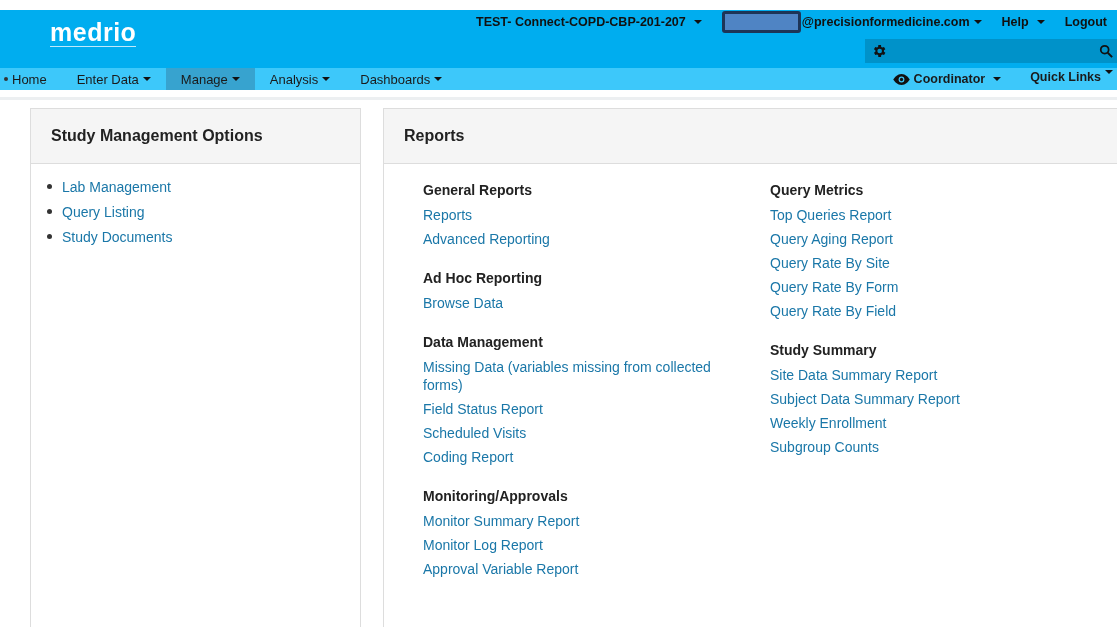  Describe the element at coordinates (1085, 22) in the screenshot. I see `logout-link: Logout` at that location.